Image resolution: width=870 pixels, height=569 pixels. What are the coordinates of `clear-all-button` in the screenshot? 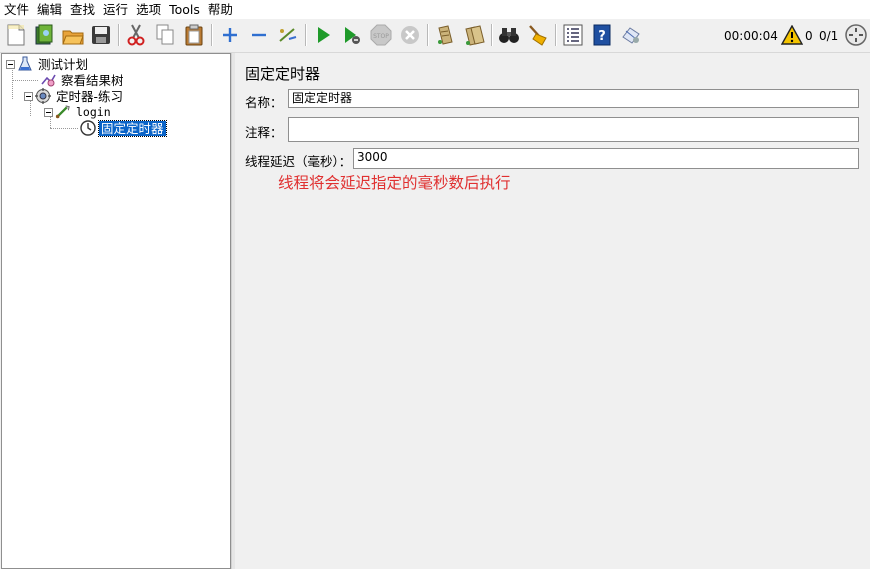 It's located at (474, 35).